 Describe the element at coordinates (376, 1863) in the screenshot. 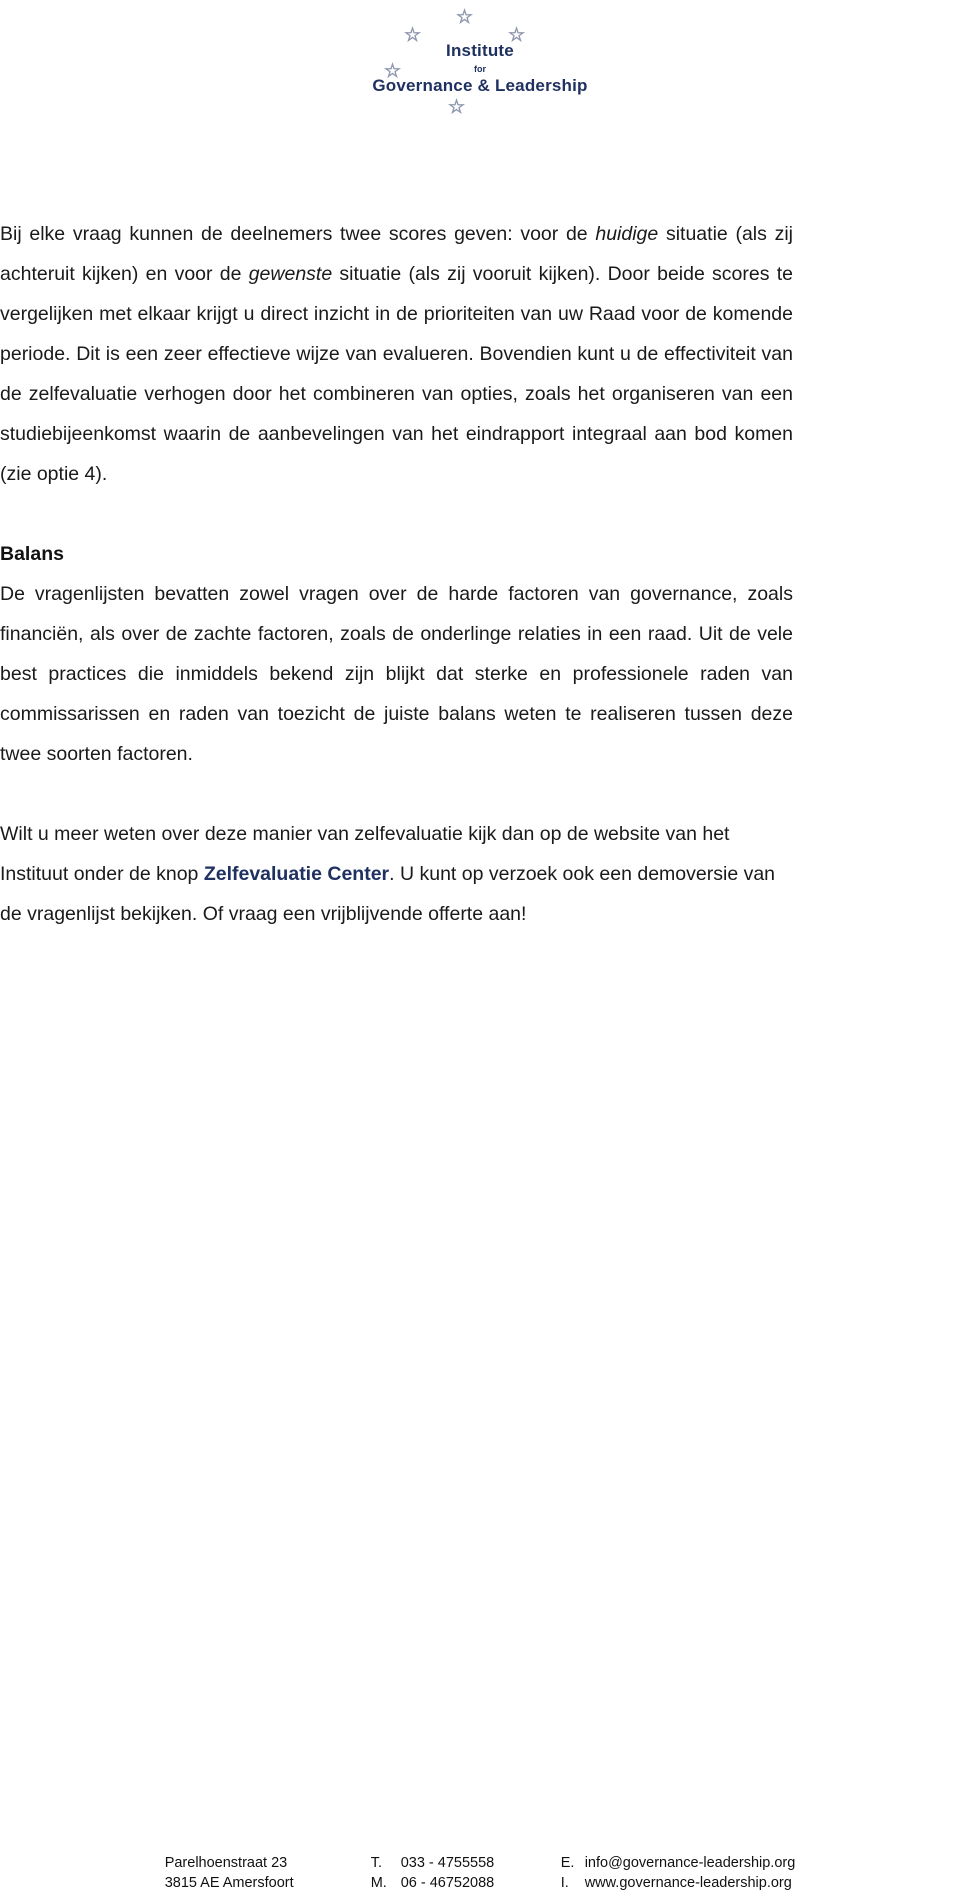

I see `footer-phone-label: T.` at that location.